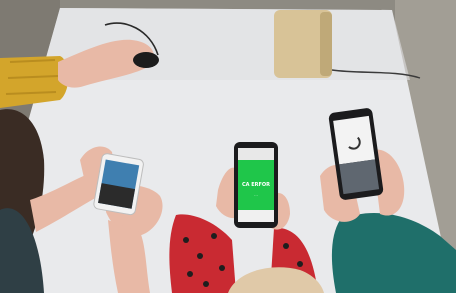 The image size is (456, 293). Describe the element at coordinates (146, 60) in the screenshot. I see `mouse-device` at that location.